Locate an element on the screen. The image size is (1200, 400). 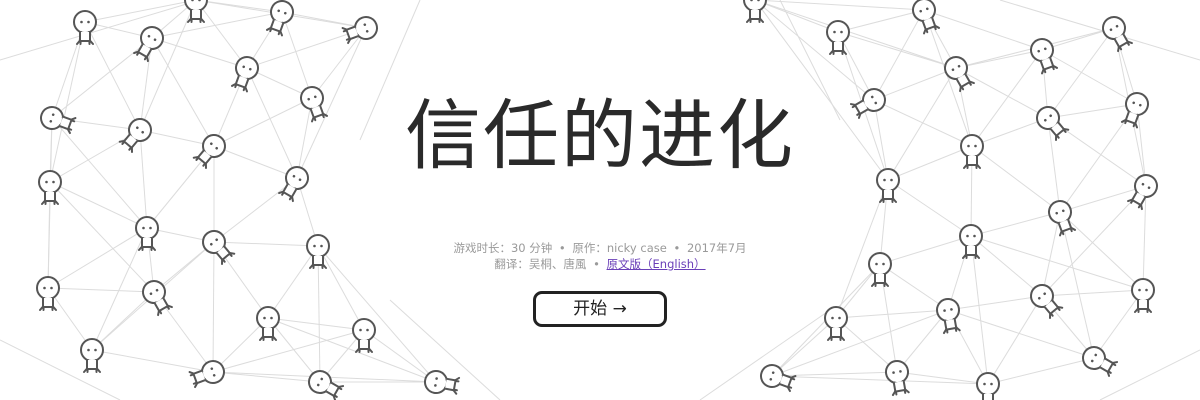
meta-line-2: 翻译：吴桐、唐風 • 原文版（English） is located at coordinates (600, 264).